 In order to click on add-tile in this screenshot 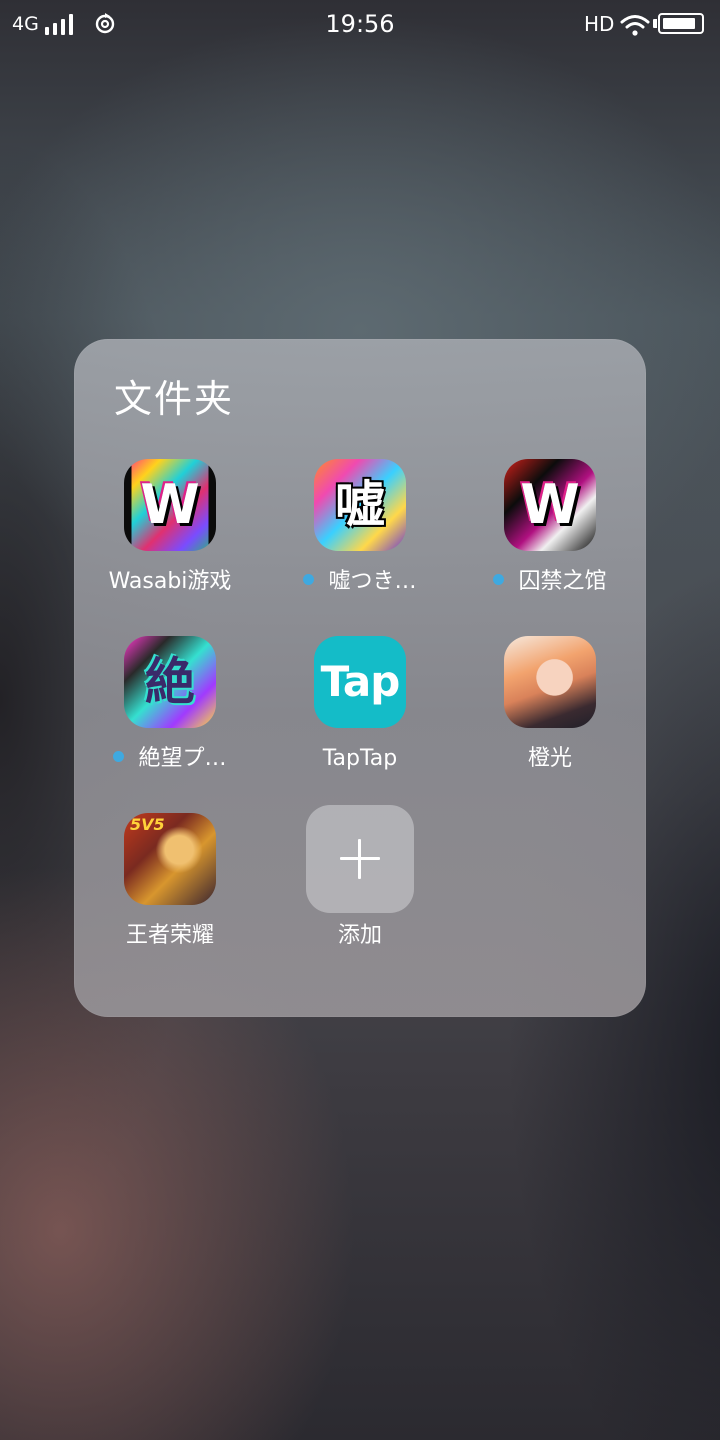, I will do `click(360, 859)`.